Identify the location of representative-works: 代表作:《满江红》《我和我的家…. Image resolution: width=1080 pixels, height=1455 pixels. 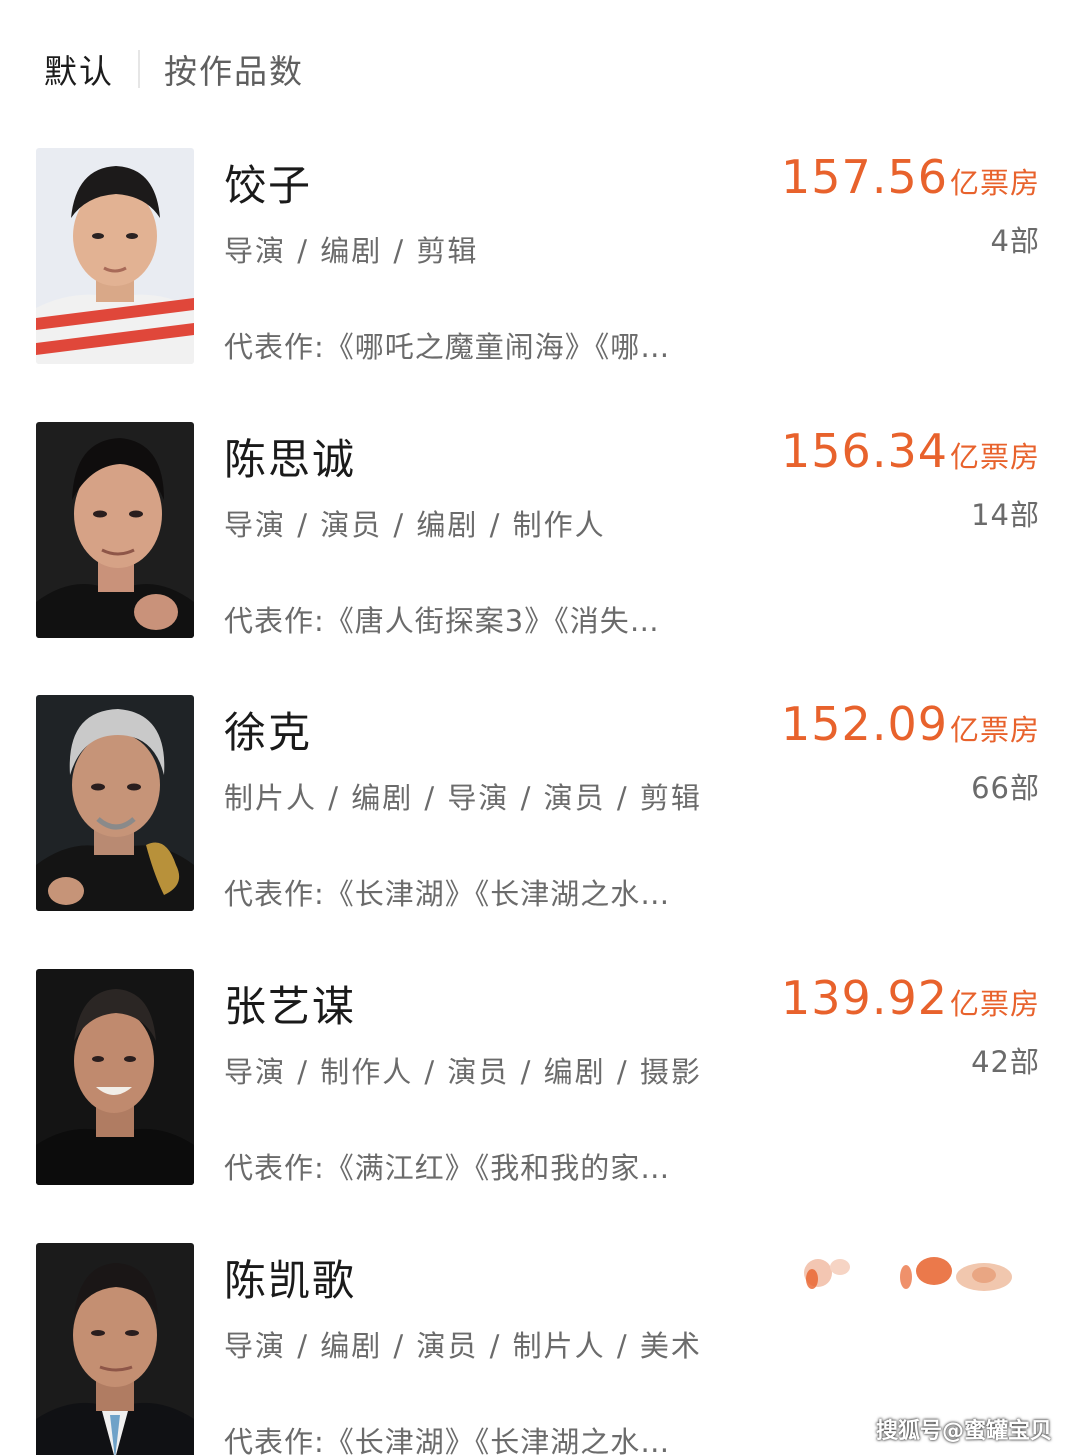
(447, 1168).